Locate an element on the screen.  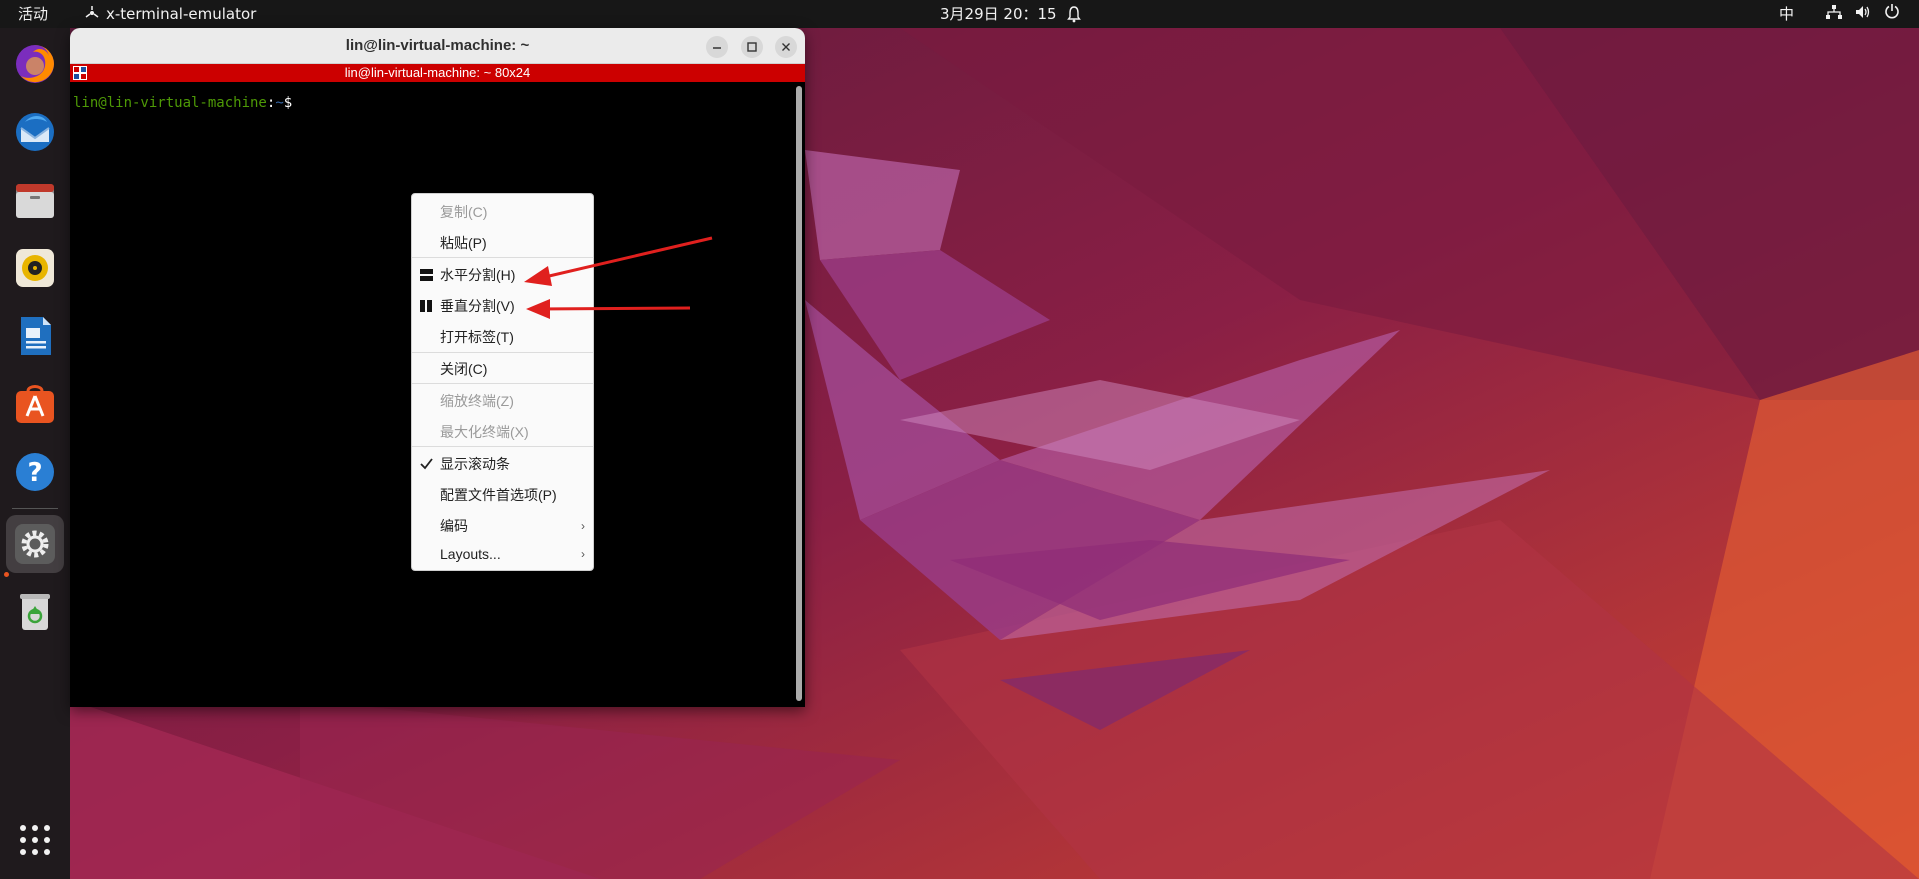
prompt-path: ~ is located at coordinates (279, 103).